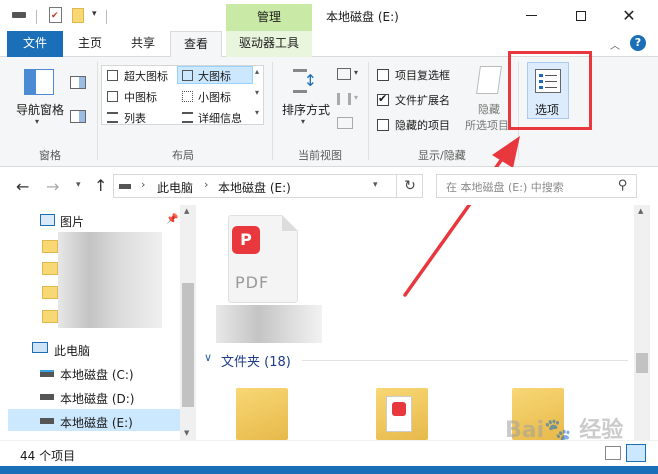  Describe the element at coordinates (320, 155) in the screenshot. I see `current-view-group-label: 当前视图` at that location.